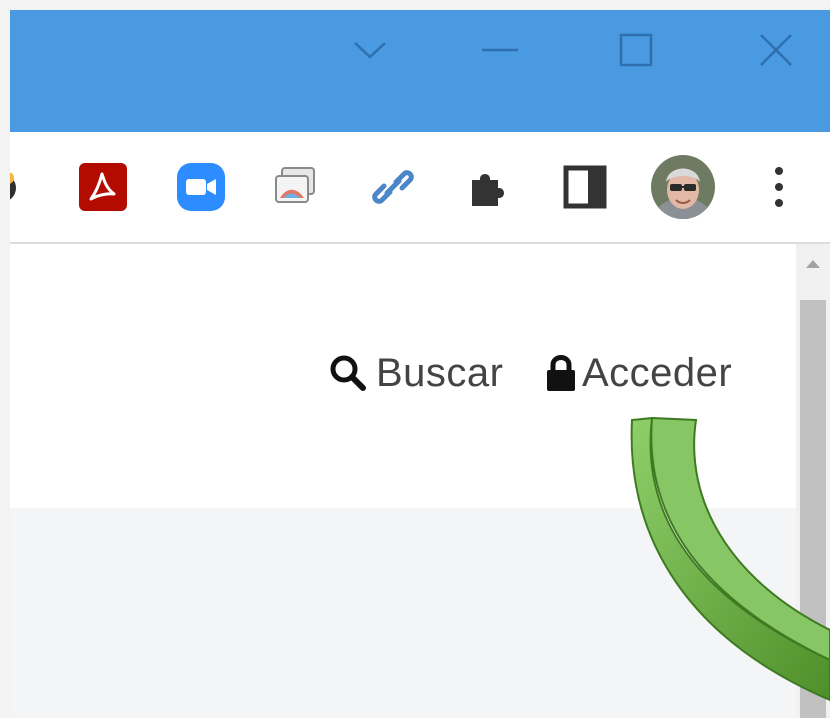 This screenshot has height=718, width=830. I want to click on page-scrollbar, so click(813, 481).